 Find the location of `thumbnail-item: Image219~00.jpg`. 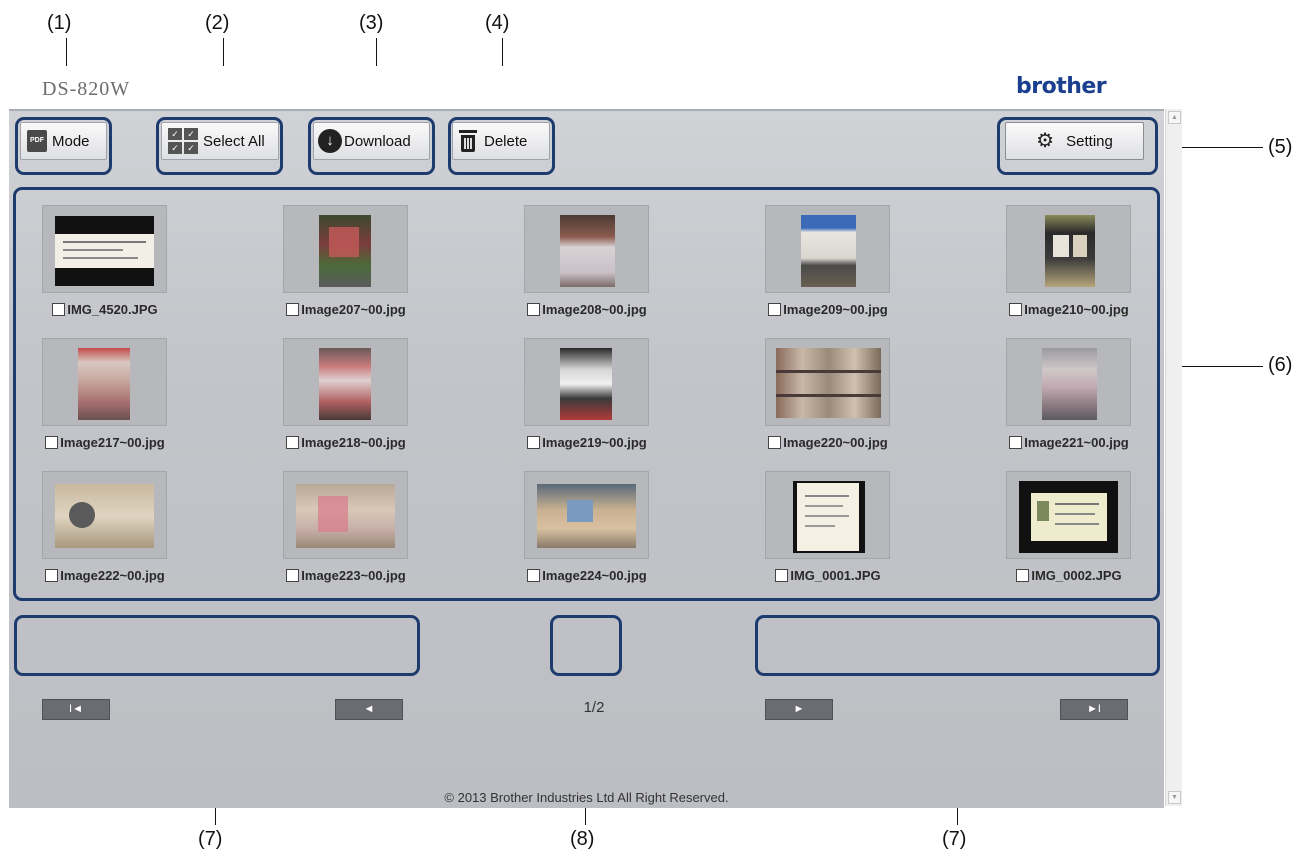

thumbnail-item: Image219~00.jpg is located at coordinates (587, 402).